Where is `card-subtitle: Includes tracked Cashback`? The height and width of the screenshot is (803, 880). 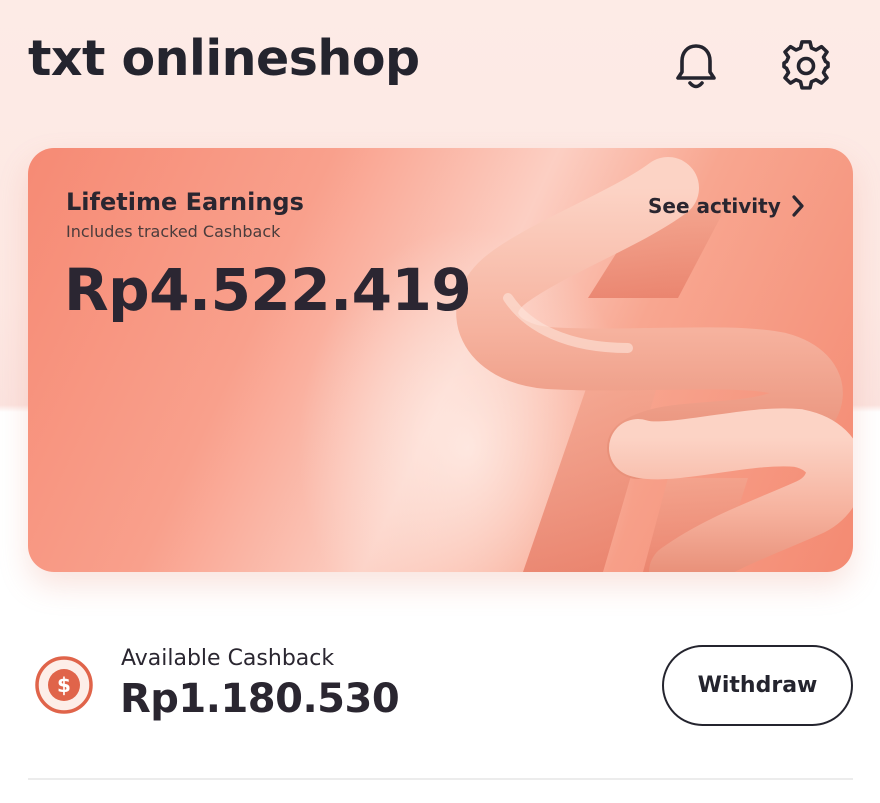 card-subtitle: Includes tracked Cashback is located at coordinates (173, 231).